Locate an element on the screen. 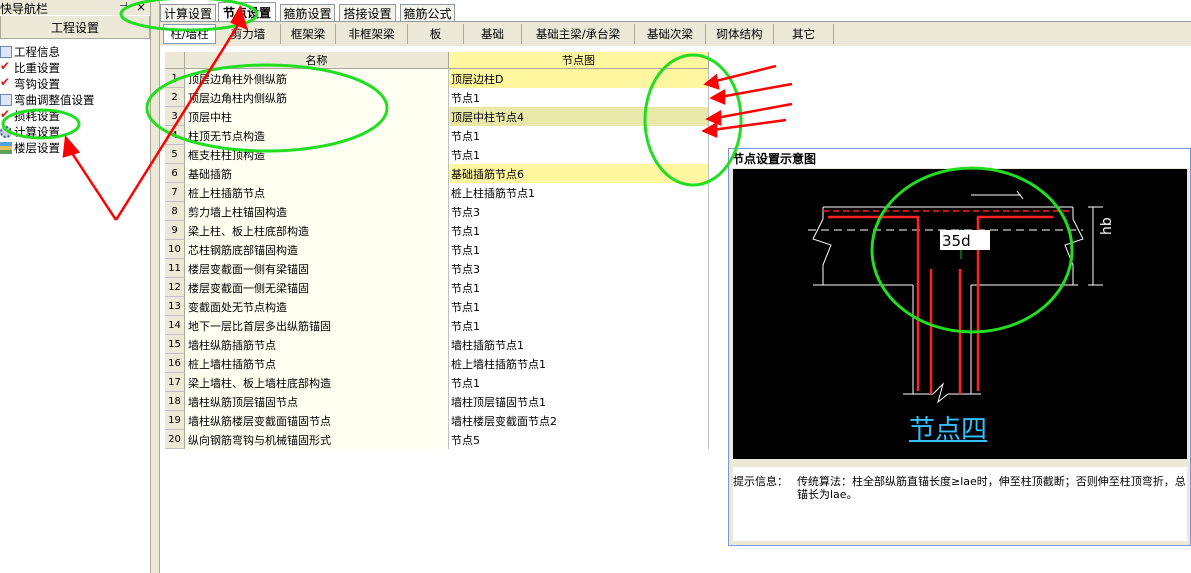  row-node-value: 顶层中柱节点4 is located at coordinates (579, 116).